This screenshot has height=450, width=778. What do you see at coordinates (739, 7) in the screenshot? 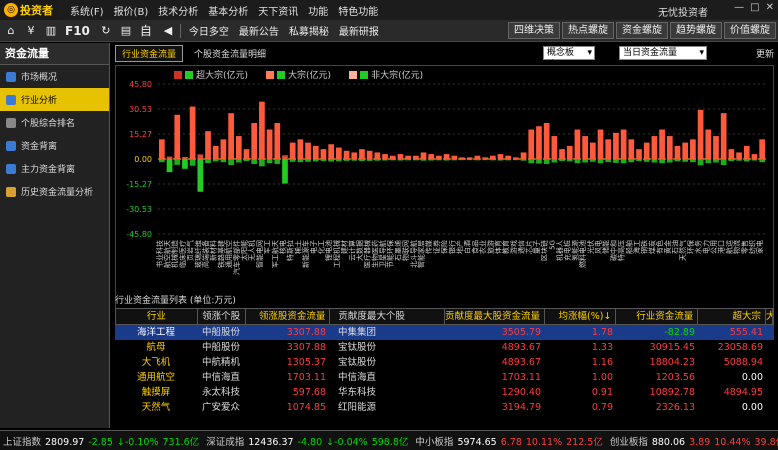
I see `minimize-icon: —` at bounding box center [739, 7].